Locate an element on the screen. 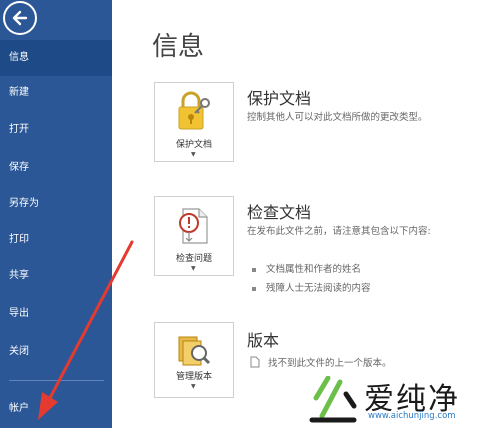 The height and width of the screenshot is (428, 499). nav-item-new: 新建 is located at coordinates (56, 93).